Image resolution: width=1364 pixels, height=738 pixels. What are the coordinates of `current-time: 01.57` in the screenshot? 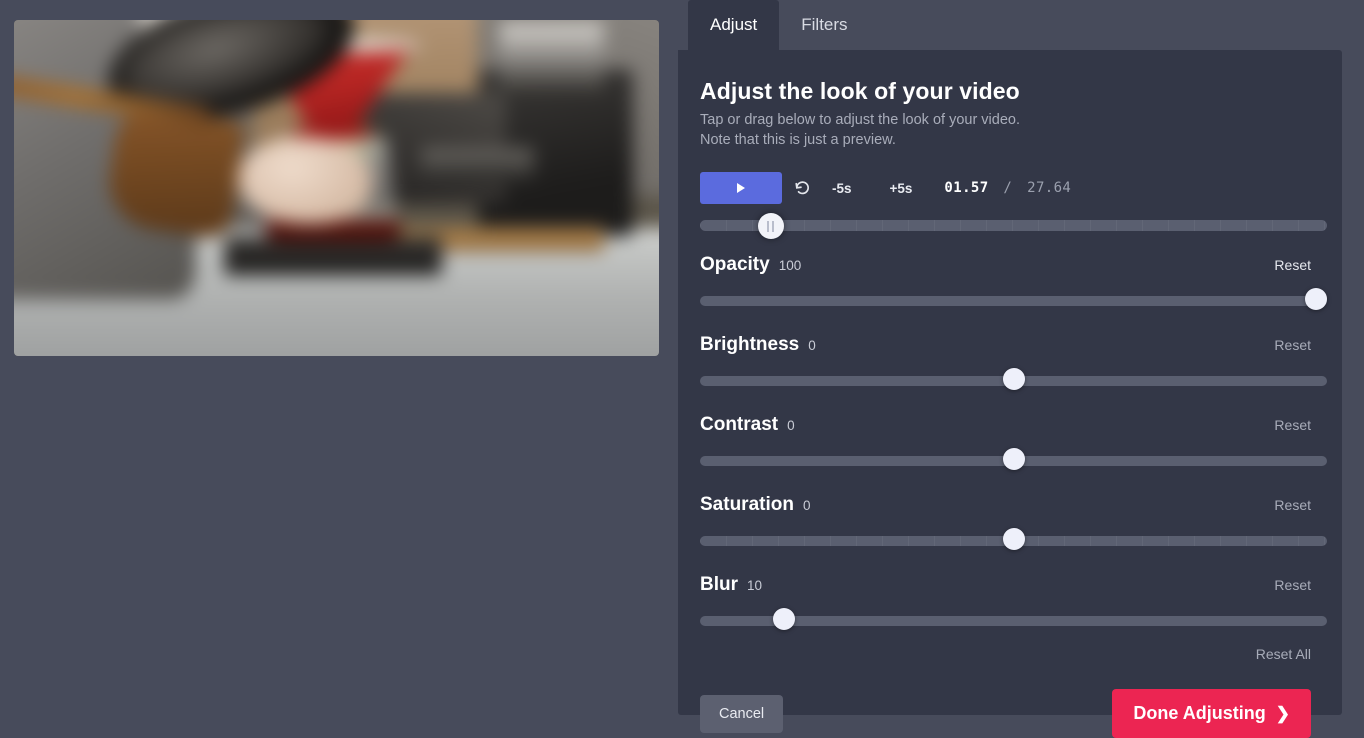 It's located at (966, 188).